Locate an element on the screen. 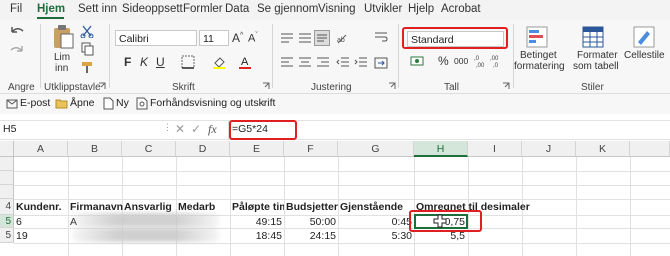  tab-fil: Fil is located at coordinates (16, 9).